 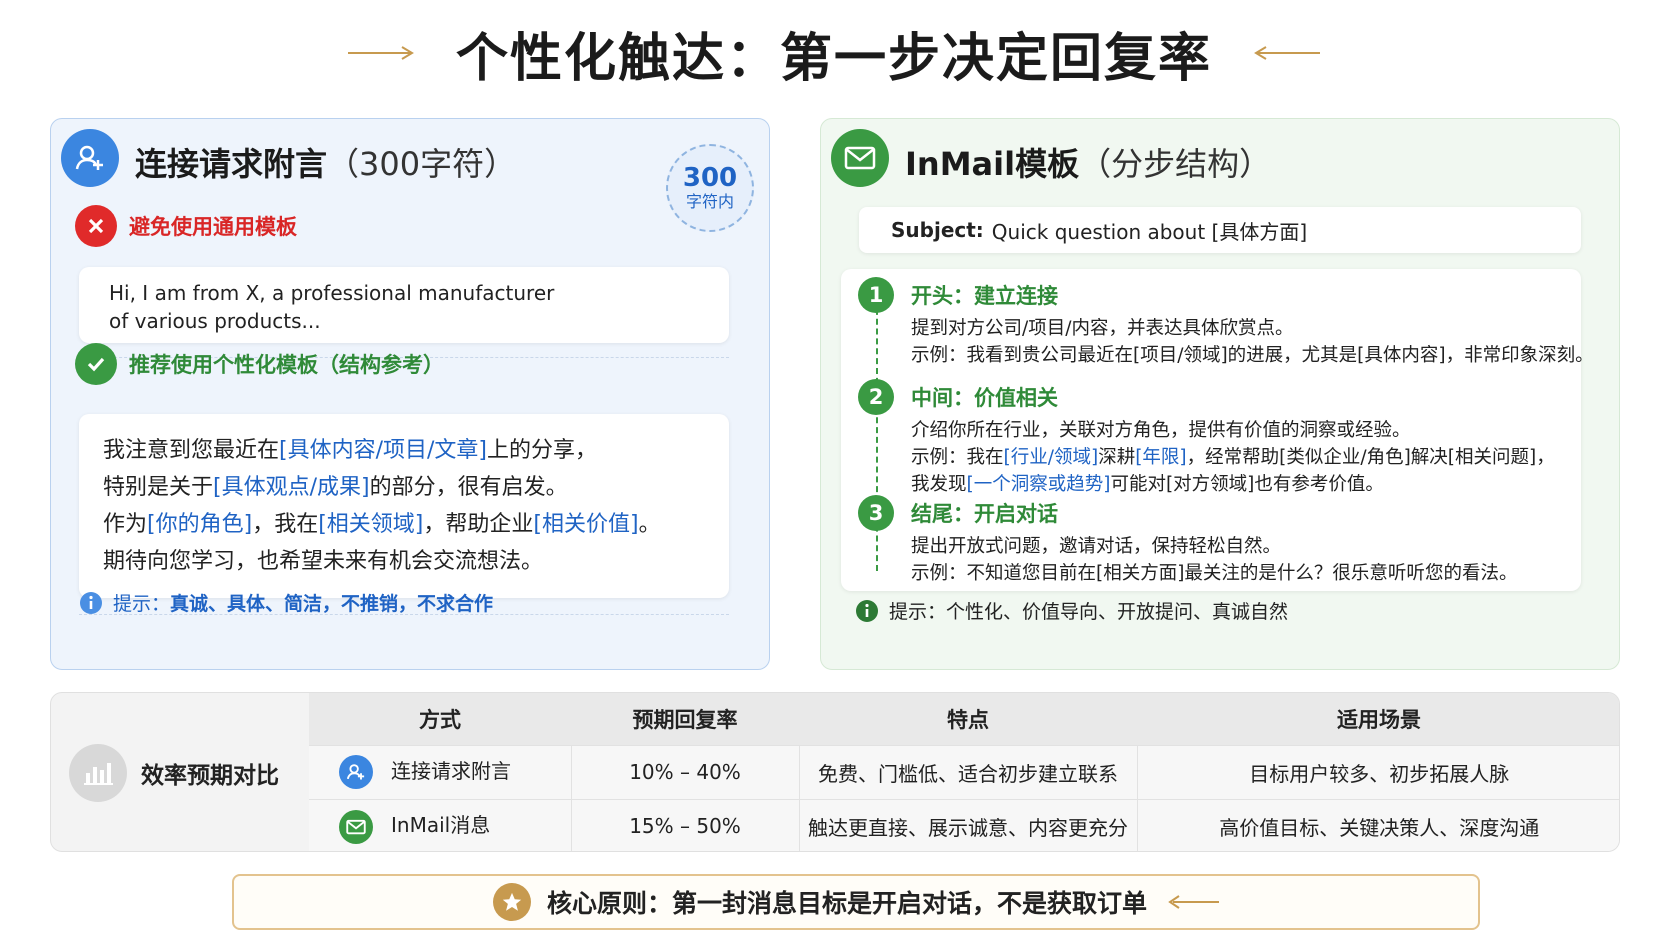 I want to click on right-hint: 提示： 个性化、价值导向、开放提问、真诚自然, so click(x=1071, y=610).